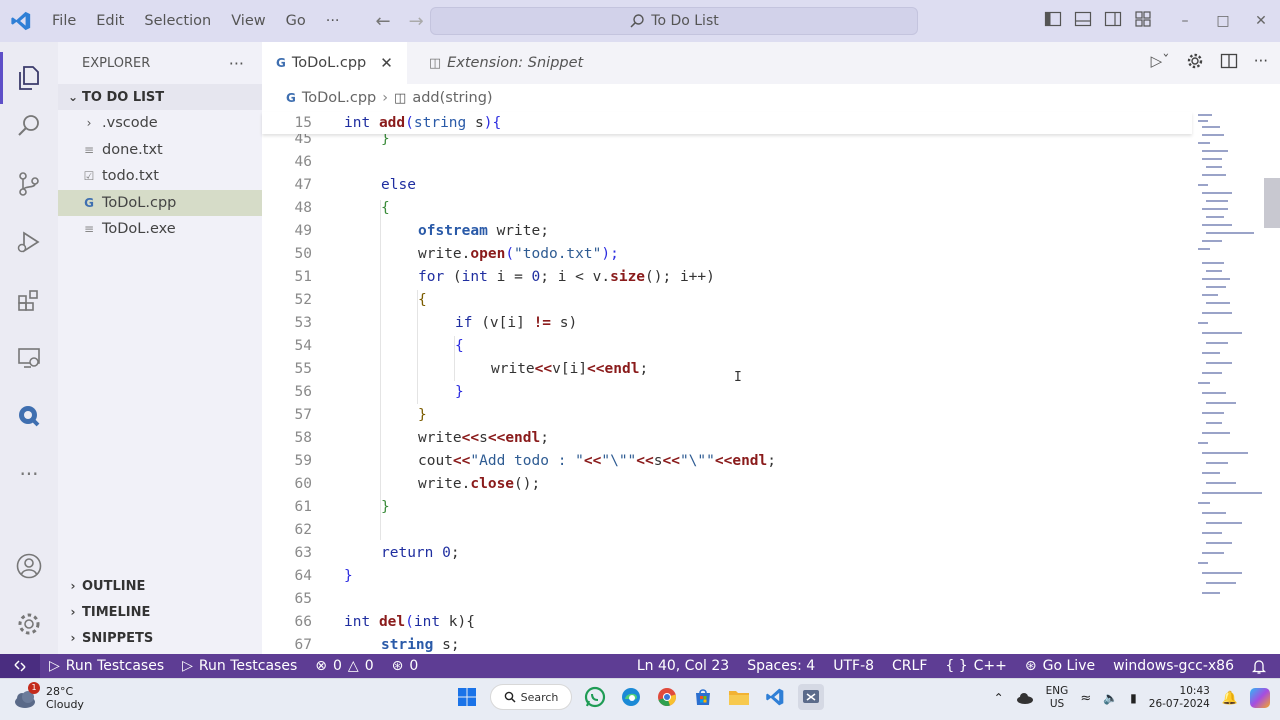 This screenshot has height=720, width=1280. Describe the element at coordinates (321, 666) in the screenshot. I see `error-icon: ⊗` at that location.